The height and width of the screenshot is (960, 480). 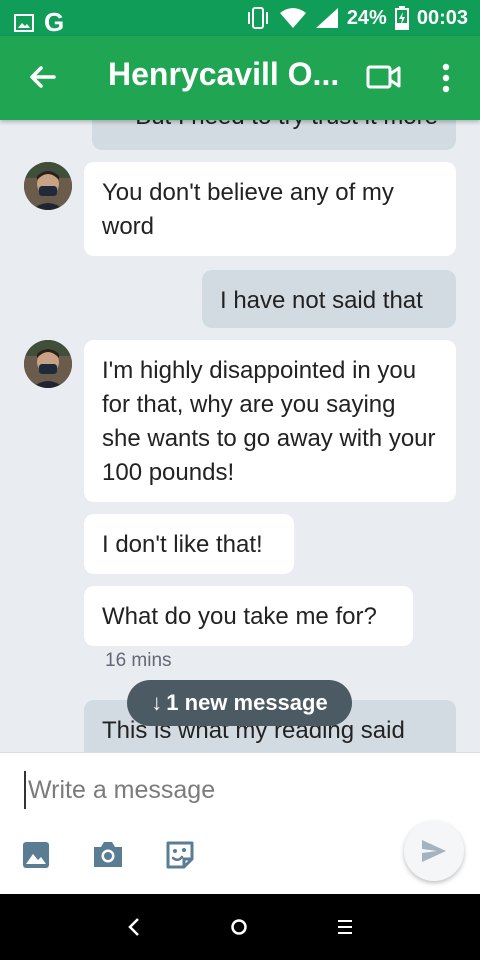 What do you see at coordinates (401, 18) in the screenshot?
I see `battery-icon` at bounding box center [401, 18].